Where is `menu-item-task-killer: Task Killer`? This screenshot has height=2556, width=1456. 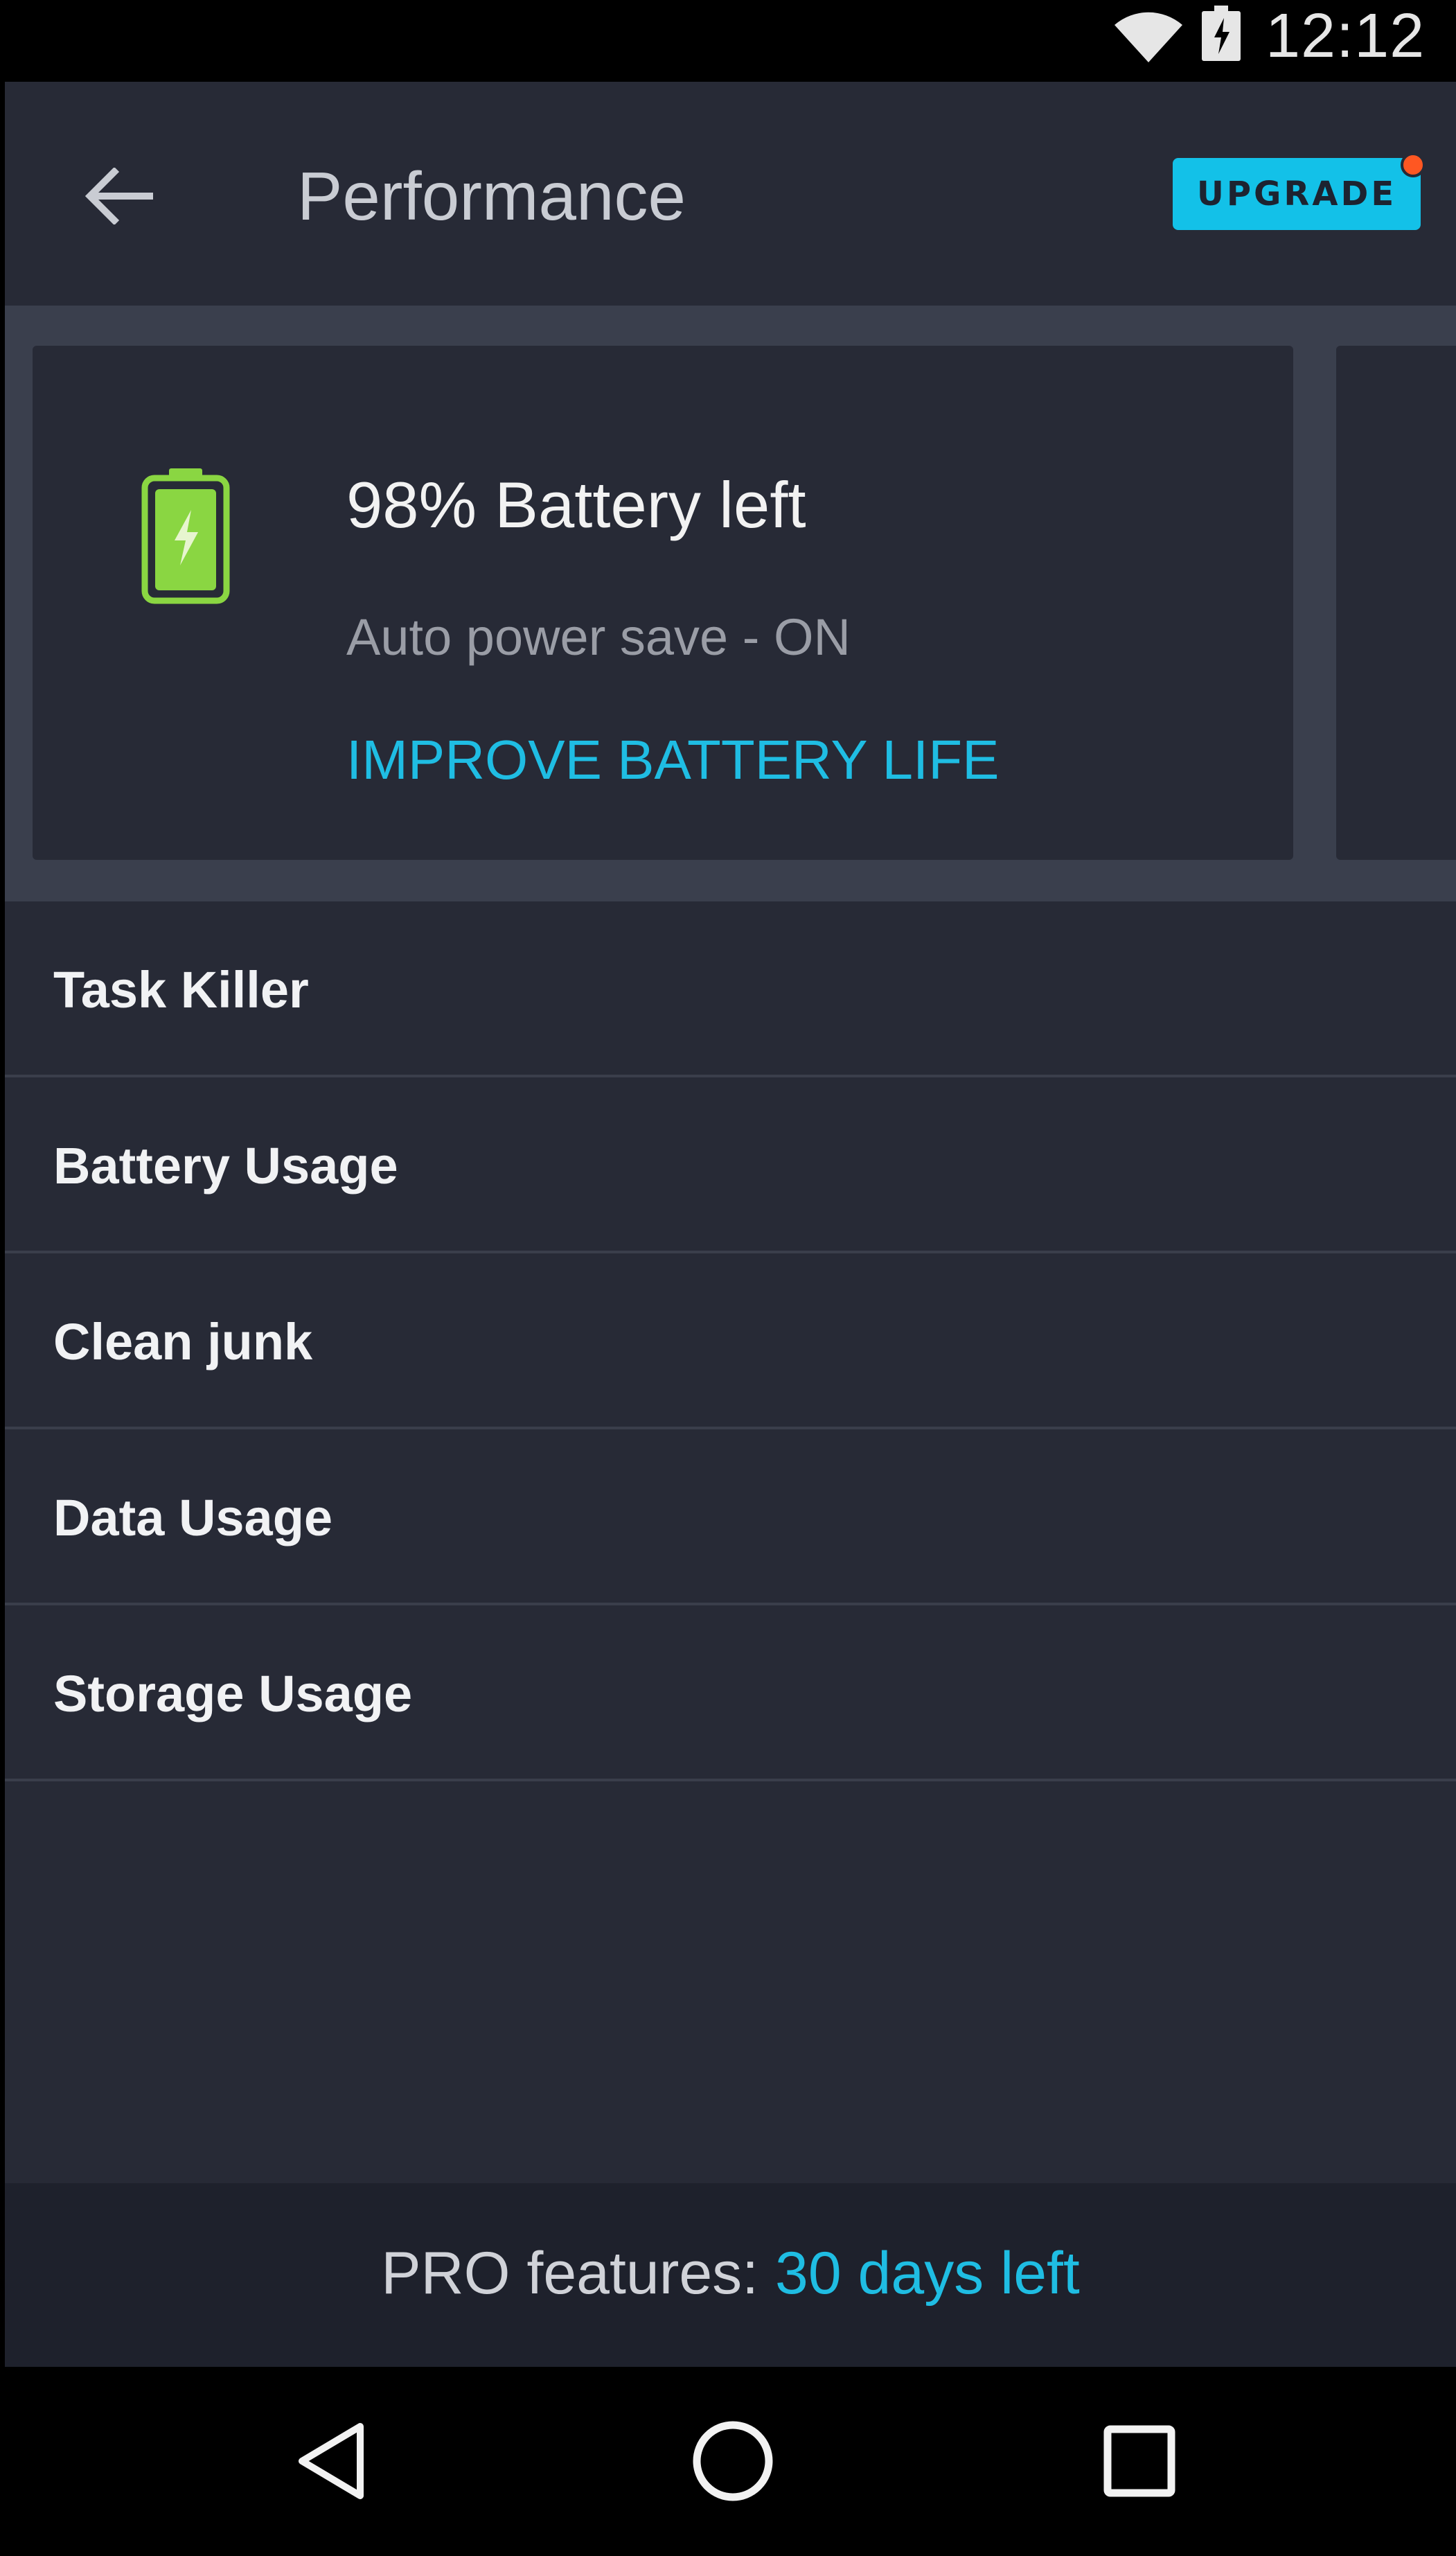
menu-item-task-killer: Task Killer is located at coordinates (730, 989).